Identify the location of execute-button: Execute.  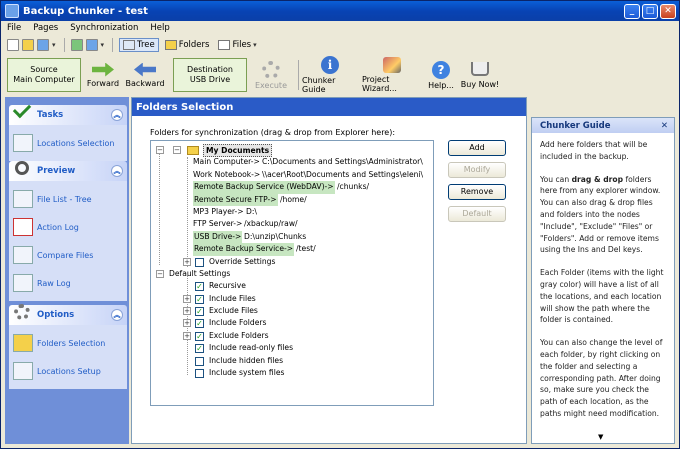
(271, 75).